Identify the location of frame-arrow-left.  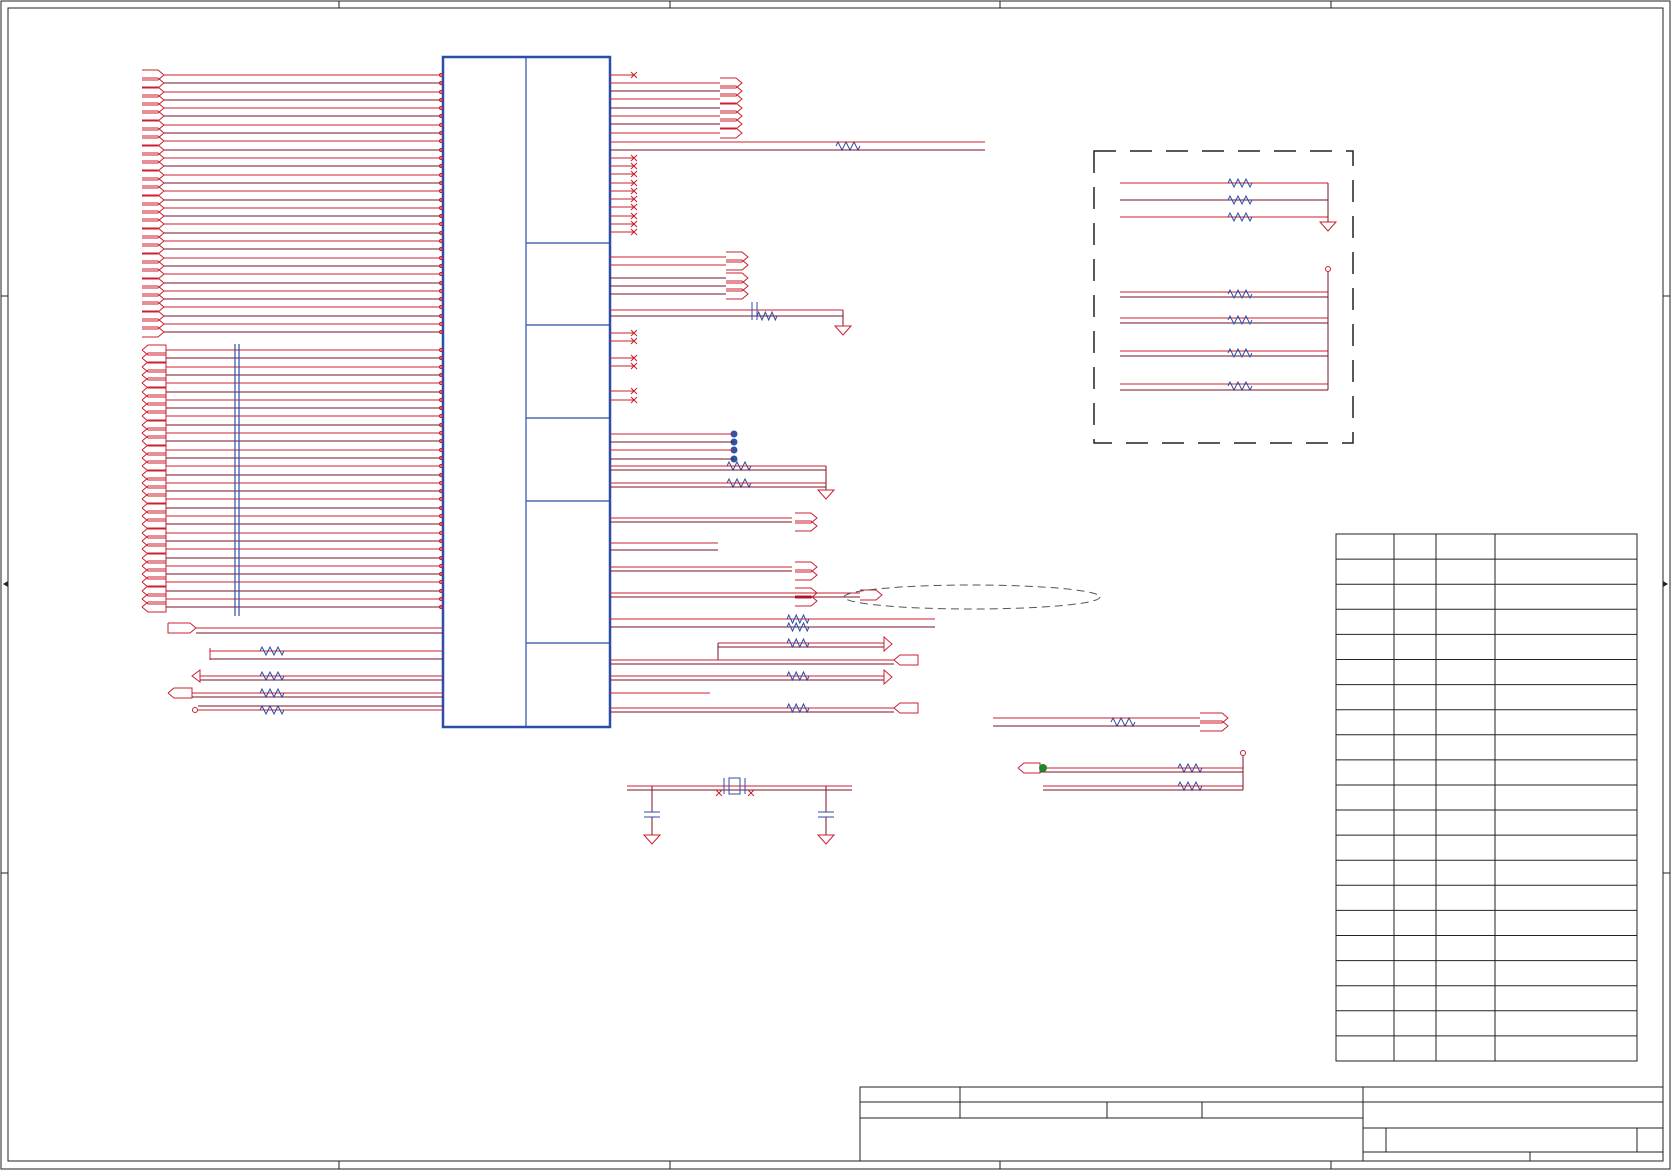
(5, 584).